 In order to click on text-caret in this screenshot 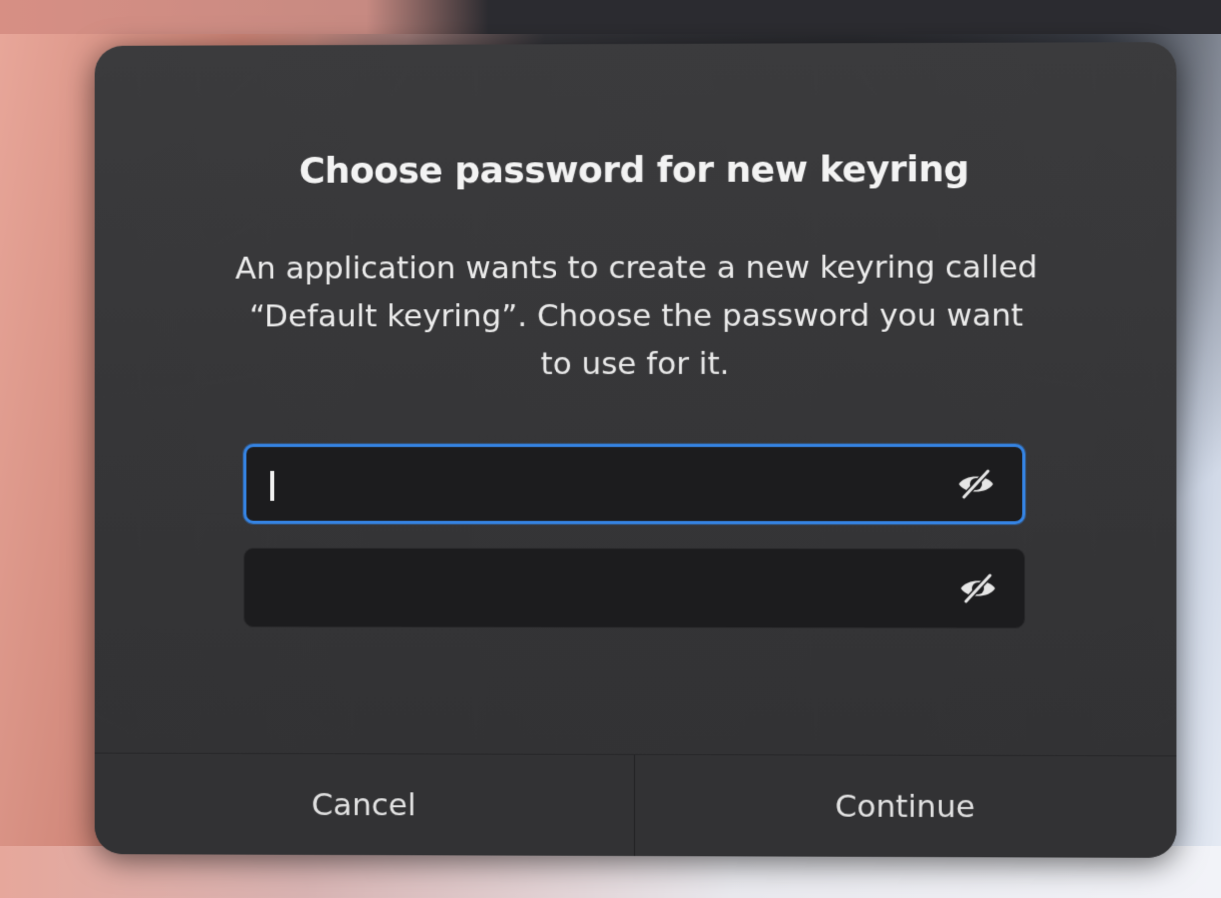, I will do `click(272, 485)`.